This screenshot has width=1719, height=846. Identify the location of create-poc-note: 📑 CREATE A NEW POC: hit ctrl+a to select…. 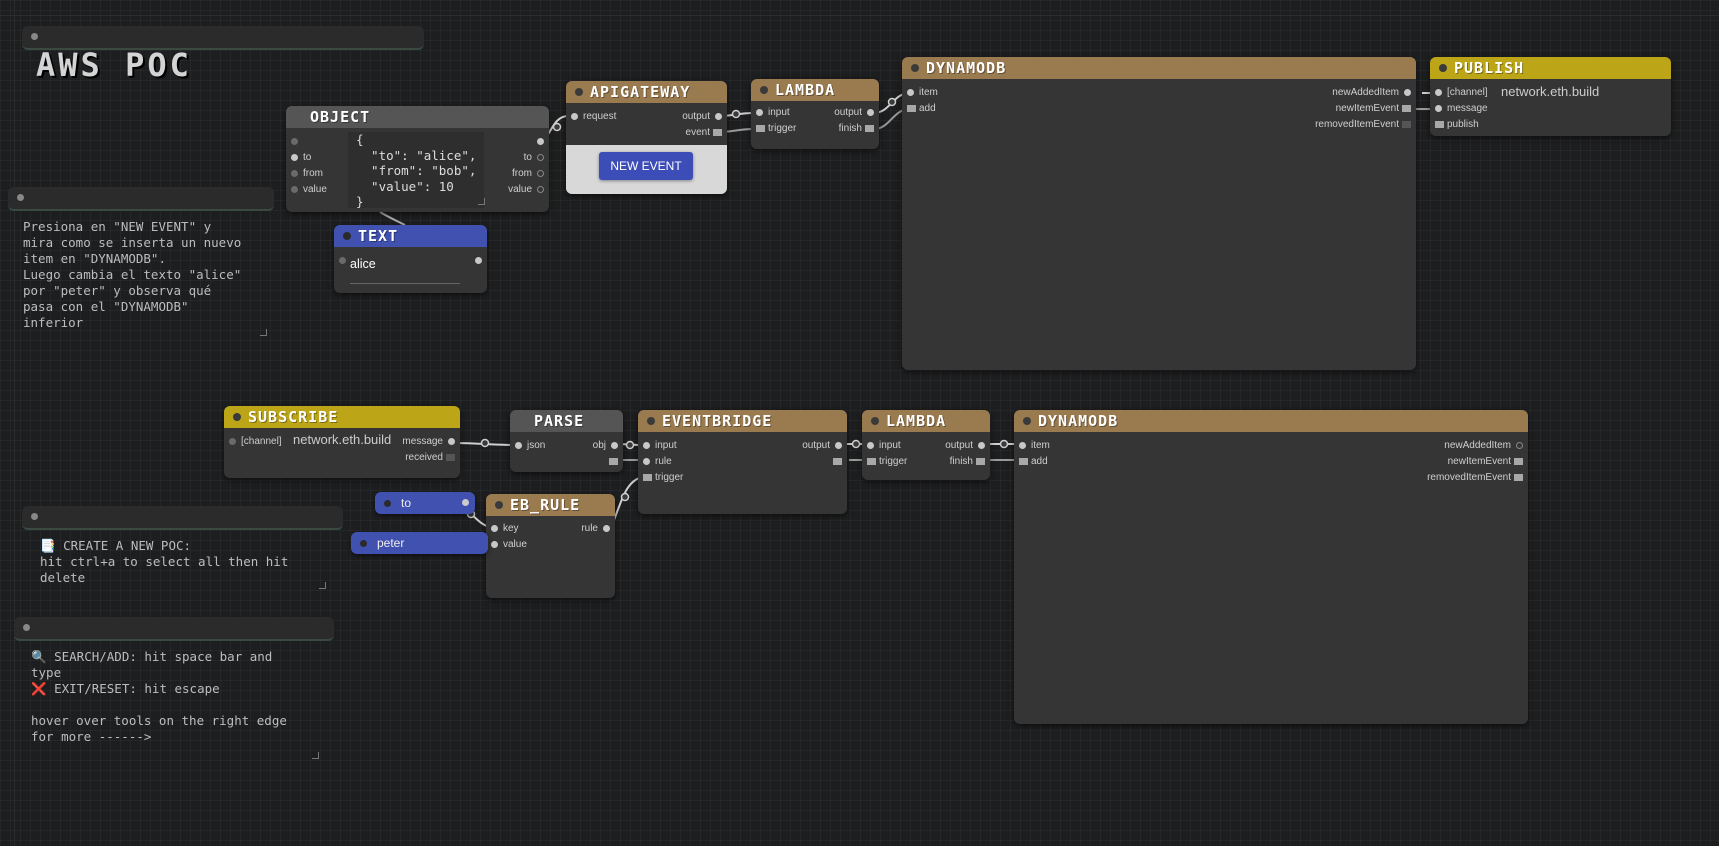
(182, 547).